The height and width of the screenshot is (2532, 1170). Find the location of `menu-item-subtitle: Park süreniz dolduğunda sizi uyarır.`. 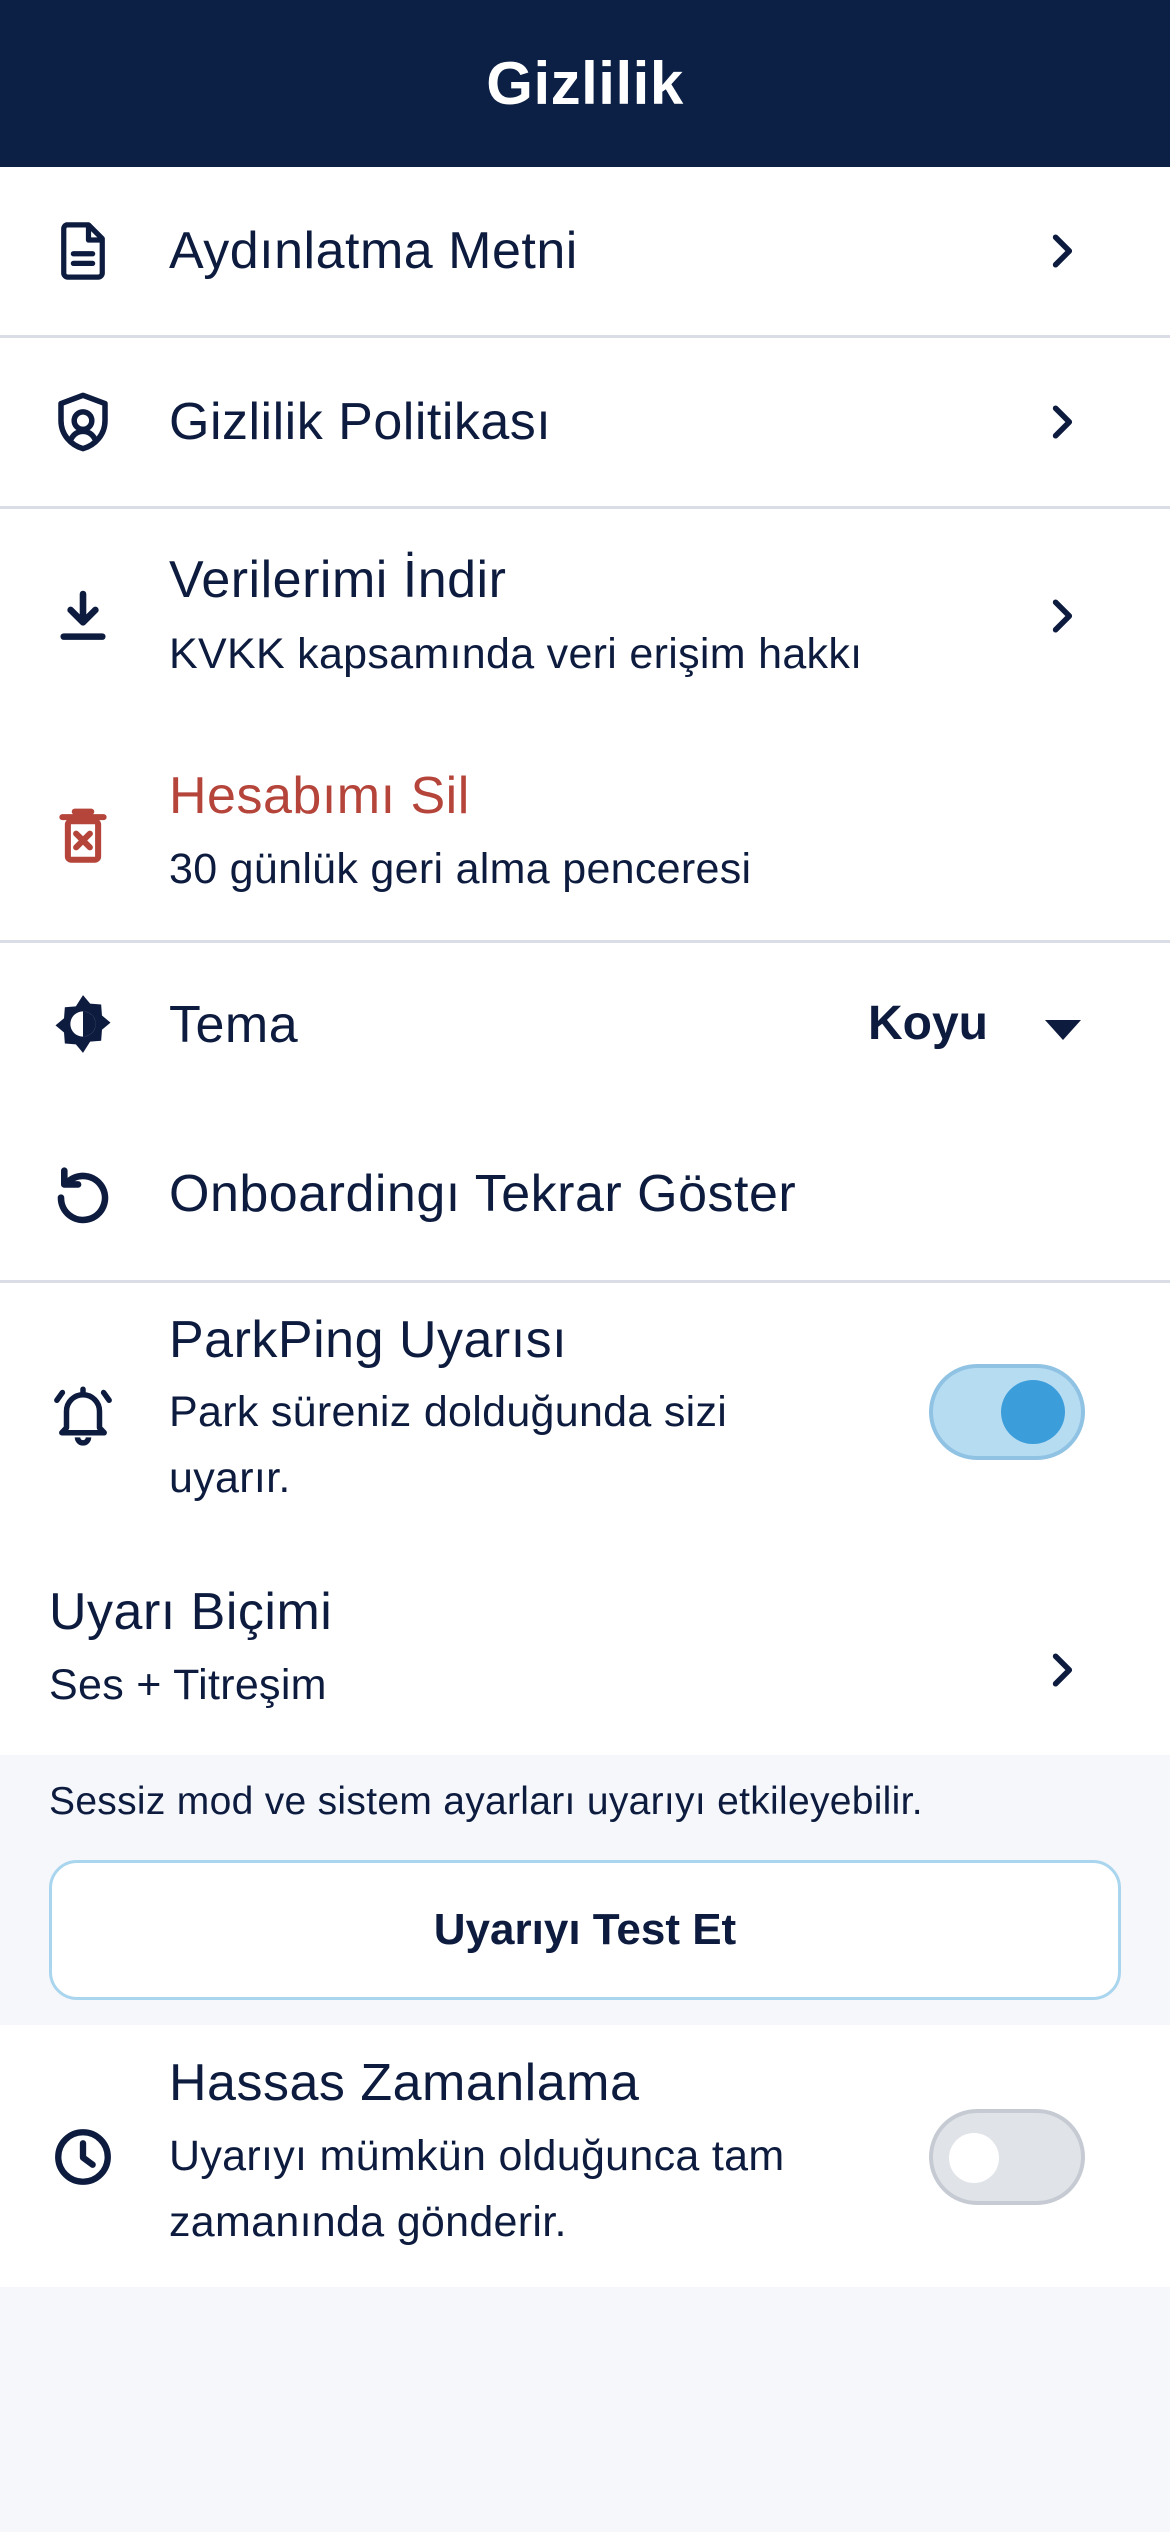

menu-item-subtitle: Park süreniz dolduğunda sizi uyarır. is located at coordinates (448, 1445).